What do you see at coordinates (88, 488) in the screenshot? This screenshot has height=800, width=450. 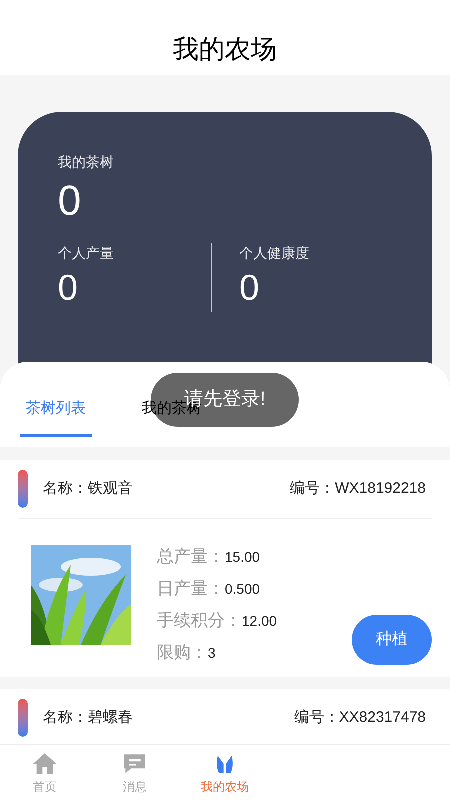 I see `tree-name: 名称：铁观音` at bounding box center [88, 488].